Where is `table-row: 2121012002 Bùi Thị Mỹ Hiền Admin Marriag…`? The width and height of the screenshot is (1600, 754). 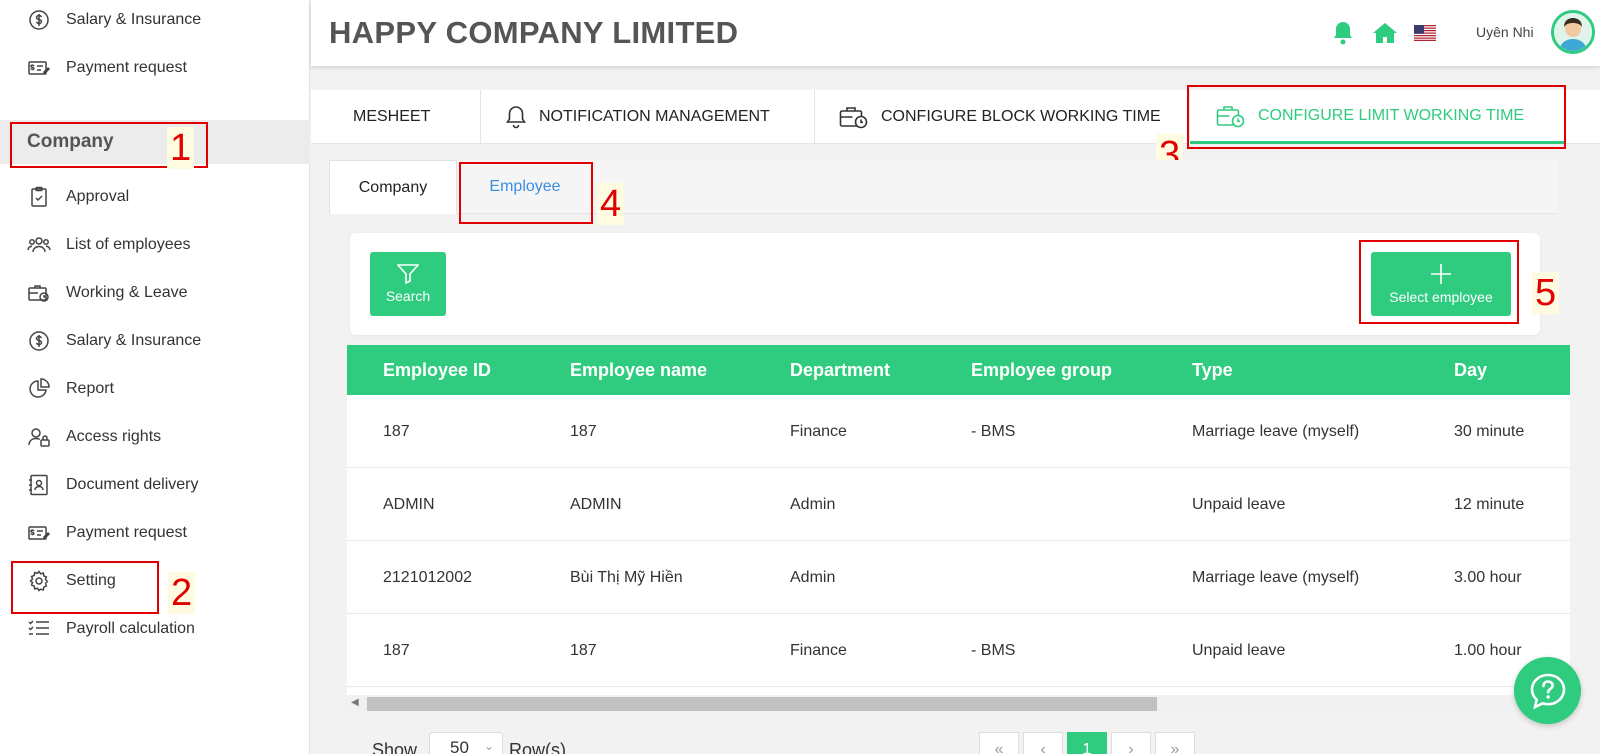
table-row: 2121012002 Bùi Thị Mỹ Hiền Admin Marriag… is located at coordinates (958, 577).